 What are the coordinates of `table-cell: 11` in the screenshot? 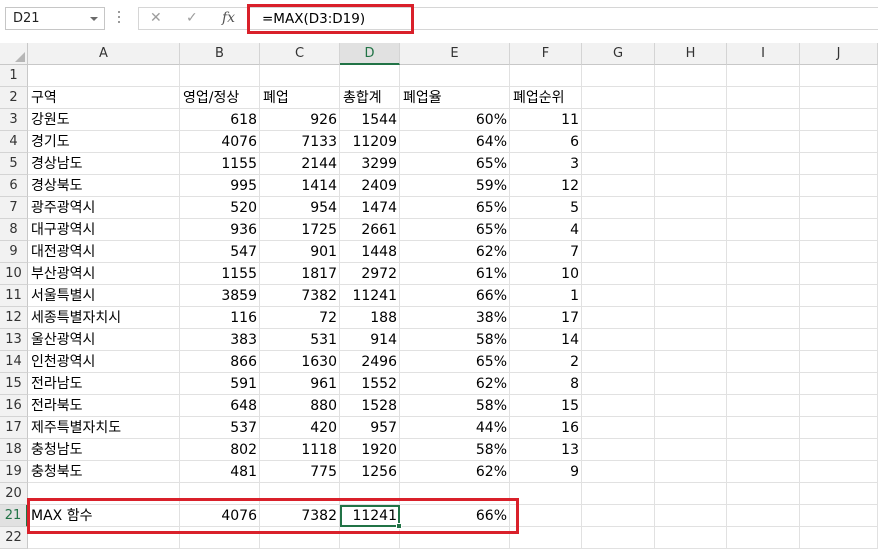 It's located at (546, 120).